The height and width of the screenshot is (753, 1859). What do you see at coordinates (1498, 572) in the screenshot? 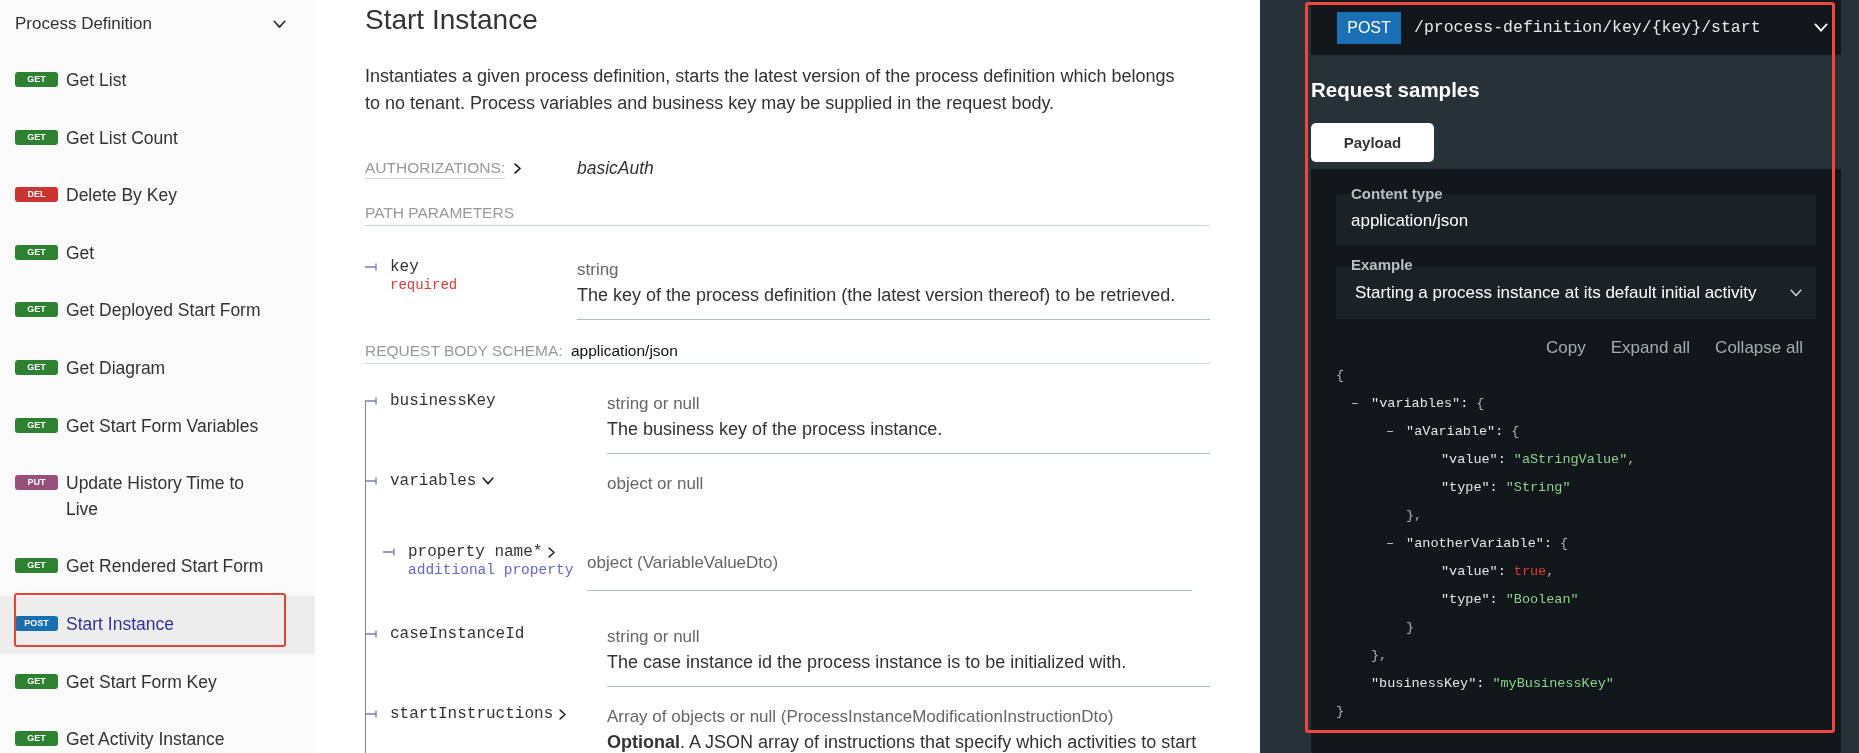
I see `code-line: "value": true,` at bounding box center [1498, 572].